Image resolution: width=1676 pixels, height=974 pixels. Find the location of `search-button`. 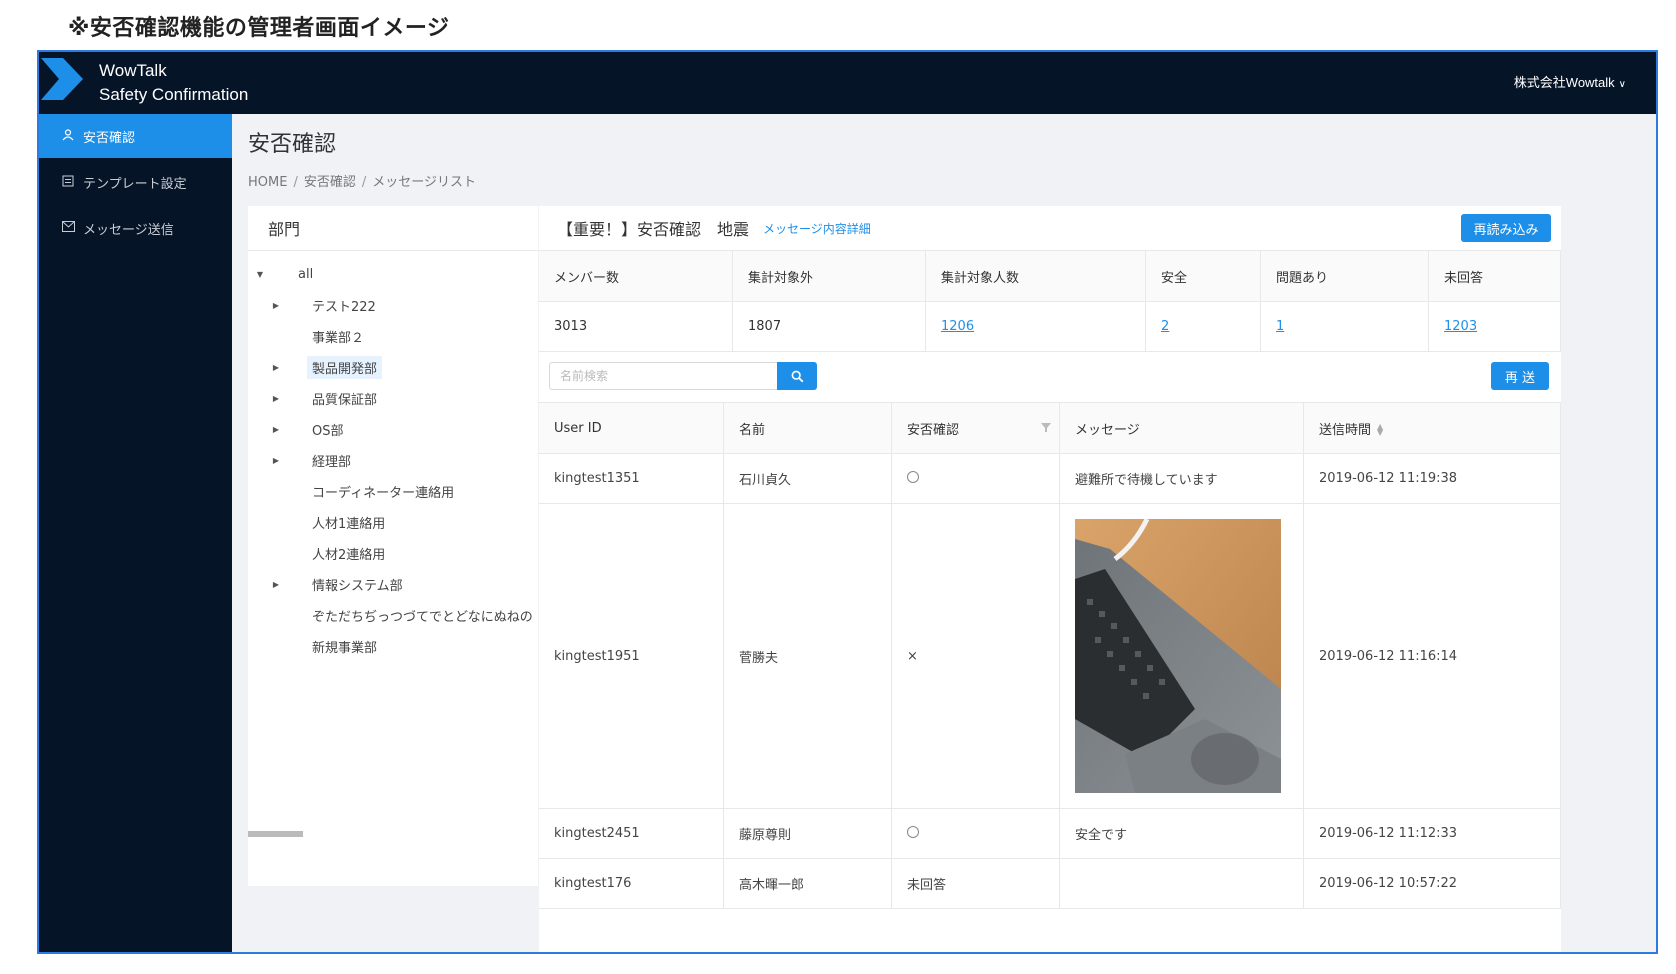

search-button is located at coordinates (797, 376).